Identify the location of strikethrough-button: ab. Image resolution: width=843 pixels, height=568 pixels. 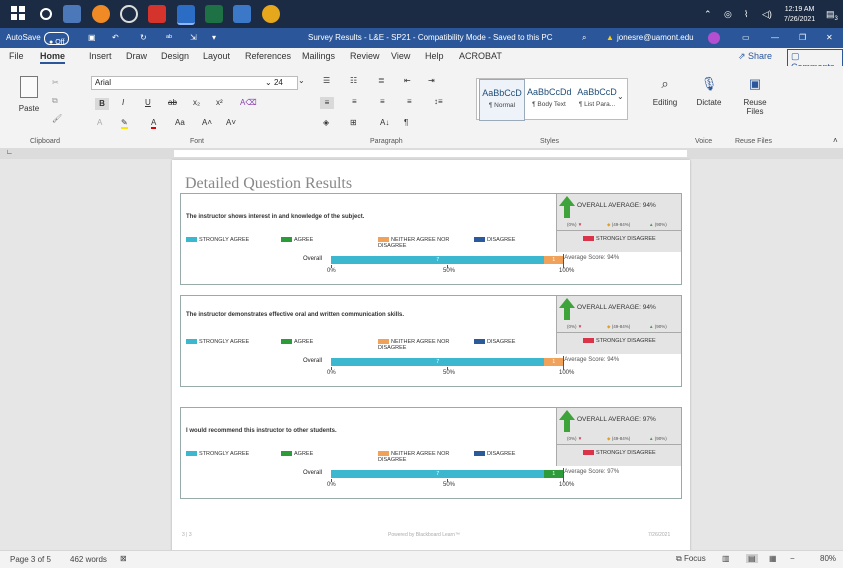
(172, 102).